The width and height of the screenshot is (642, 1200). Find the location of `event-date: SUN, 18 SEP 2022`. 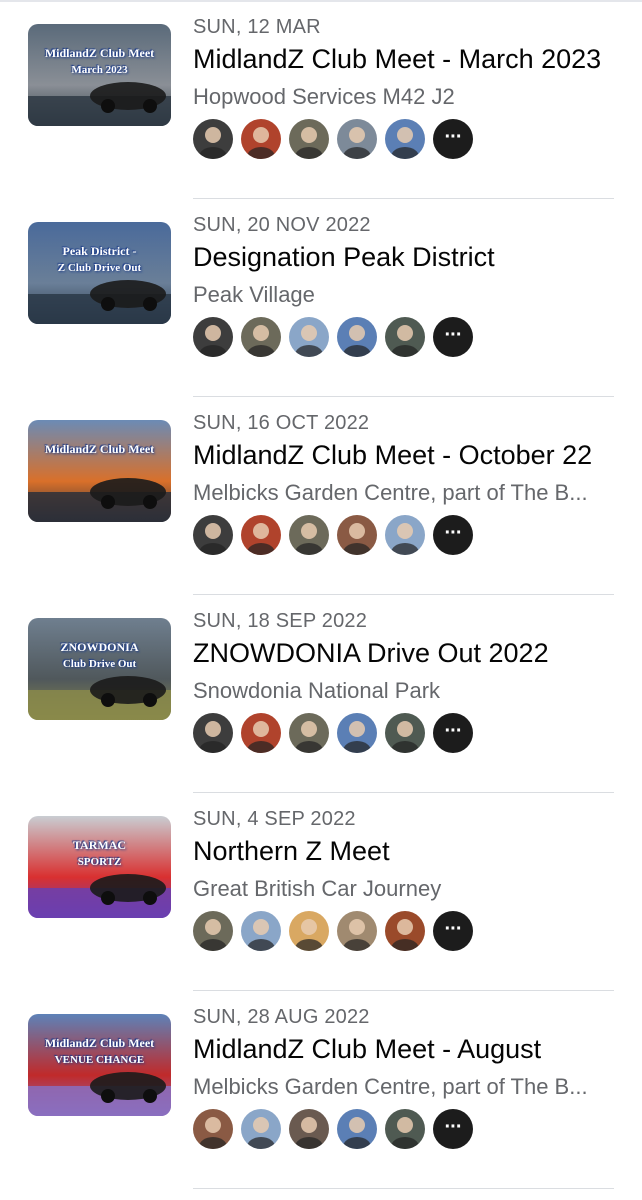

event-date: SUN, 18 SEP 2022 is located at coordinates (280, 621).